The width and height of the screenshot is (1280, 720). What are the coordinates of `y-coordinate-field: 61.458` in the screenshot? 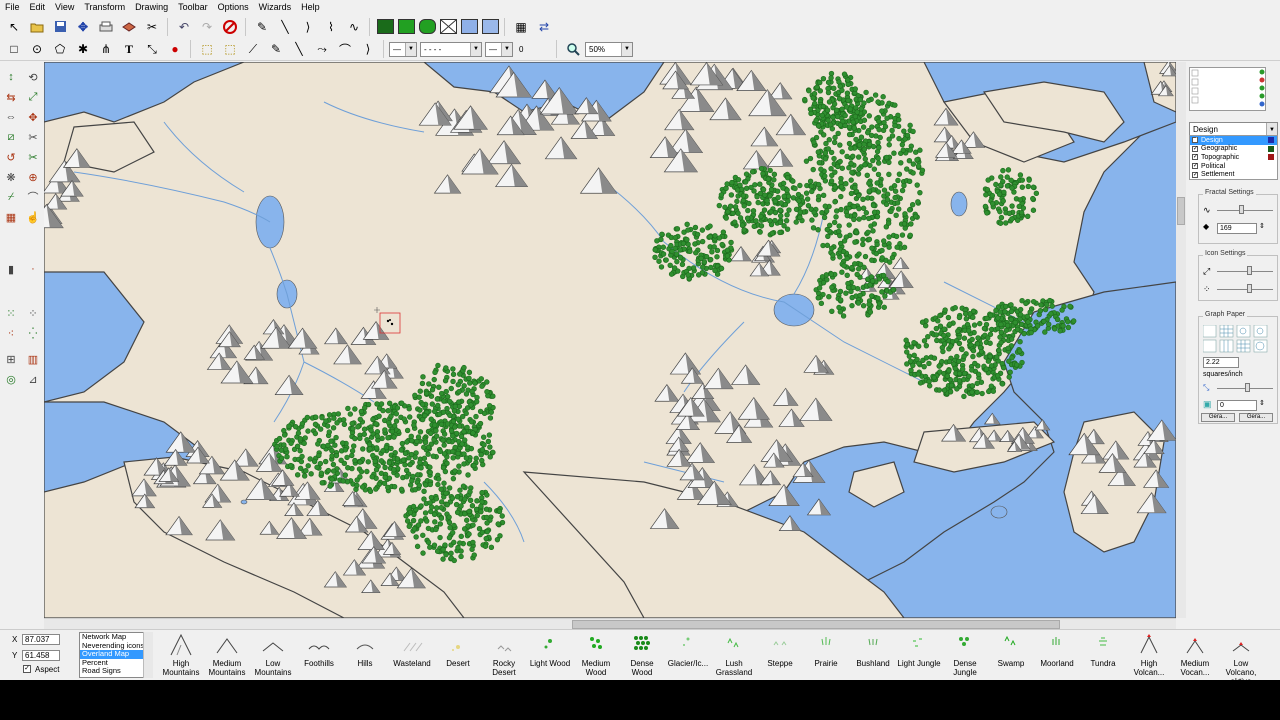 It's located at (41, 655).